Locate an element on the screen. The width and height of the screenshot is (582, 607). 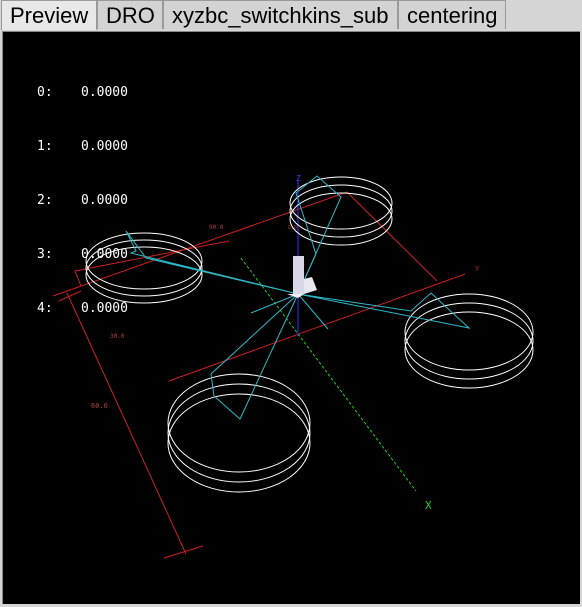
tab-preview: Preview is located at coordinates (49, 15).